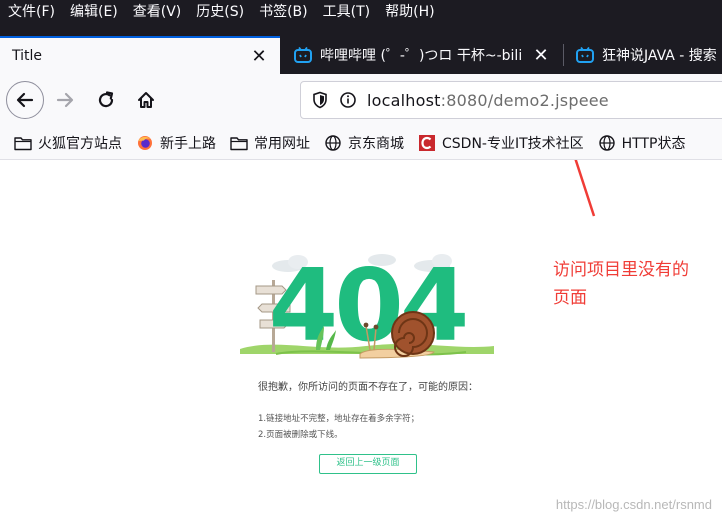 Image resolution: width=722 pixels, height=520 pixels. Describe the element at coordinates (282, 143) in the screenshot. I see `bookmark-label: 常用网址` at that location.